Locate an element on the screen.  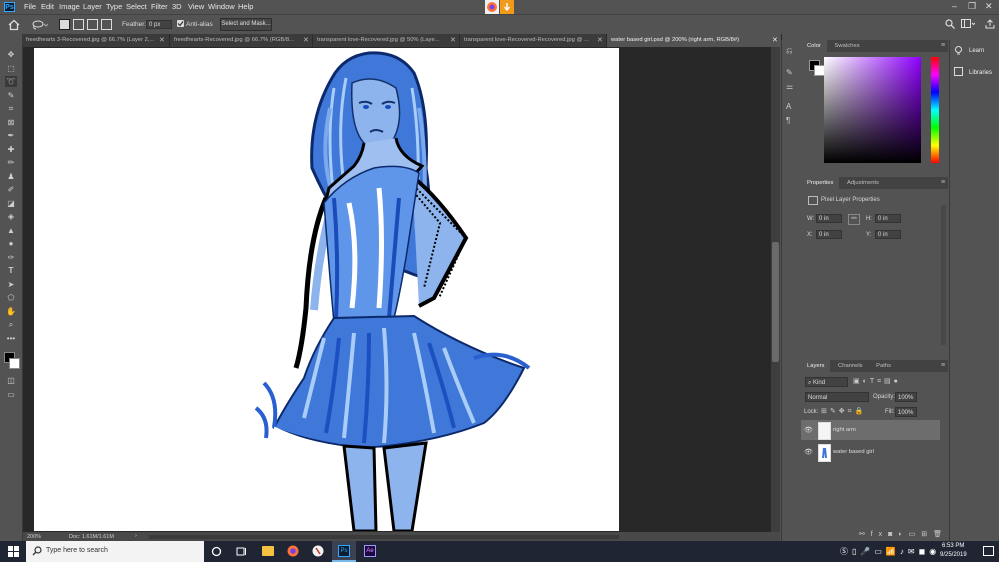
download-icon is located at coordinates (507, 7).